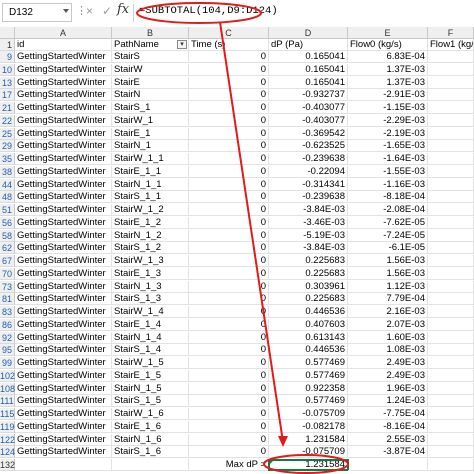  Describe the element at coordinates (123, 9) in the screenshot. I see `insert-function-icon: fx` at that location.